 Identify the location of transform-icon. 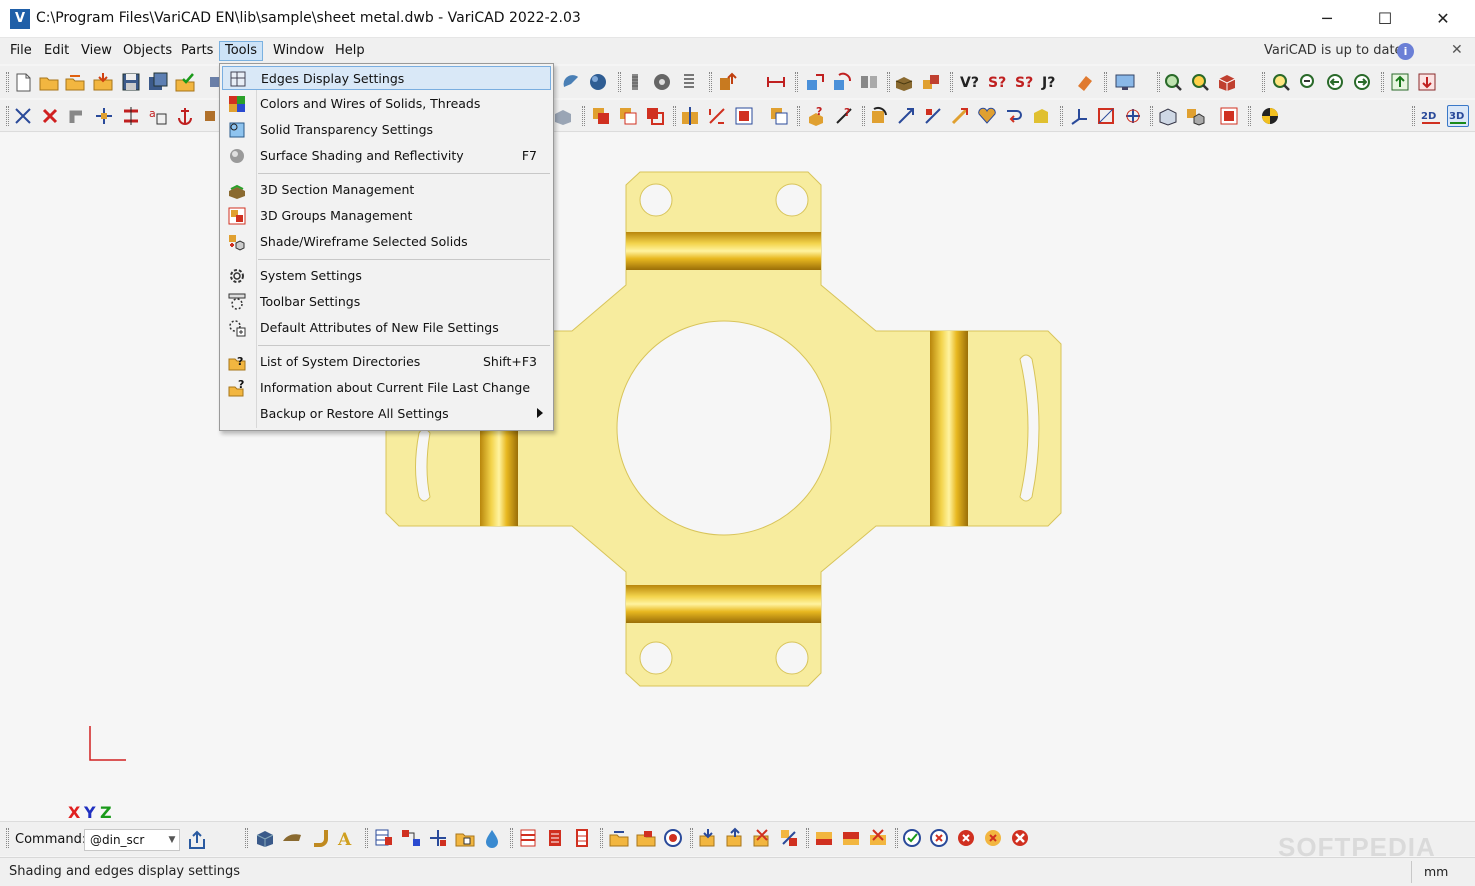
(815, 82).